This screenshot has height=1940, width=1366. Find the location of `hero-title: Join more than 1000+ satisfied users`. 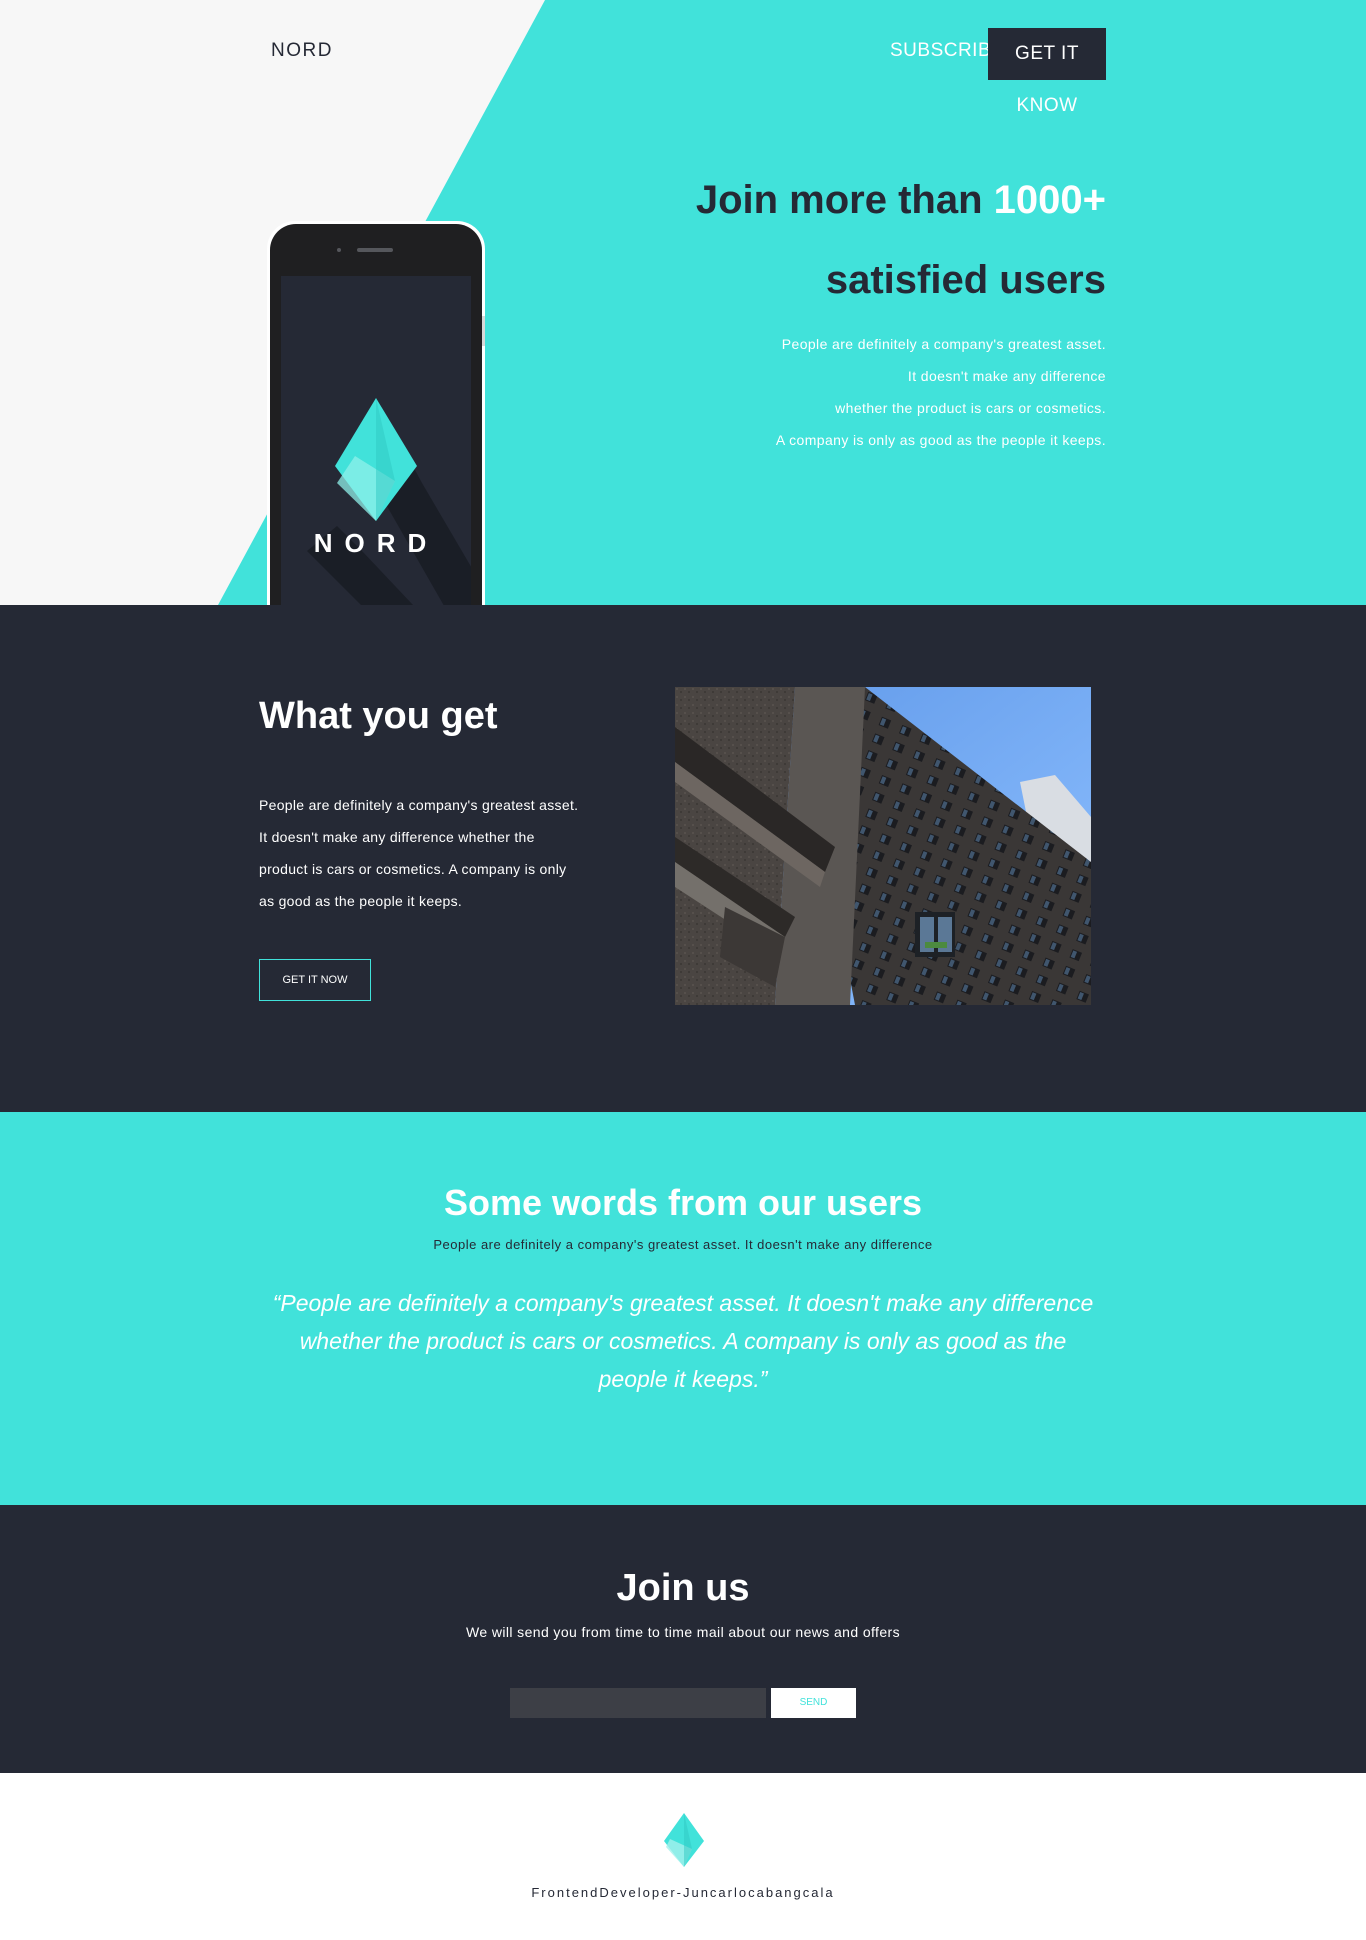

hero-title: Join more than 1000+ satisfied users is located at coordinates (806, 240).